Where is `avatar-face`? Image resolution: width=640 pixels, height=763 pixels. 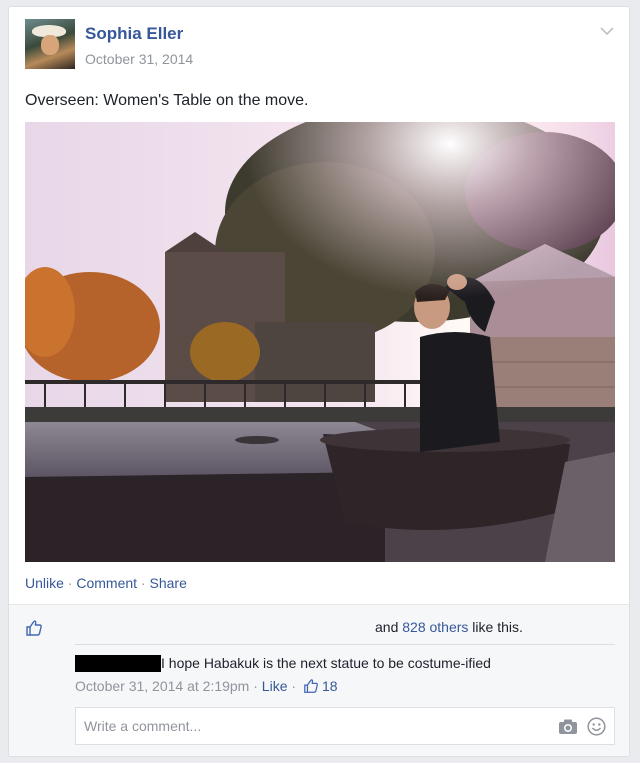
avatar-face is located at coordinates (50, 45).